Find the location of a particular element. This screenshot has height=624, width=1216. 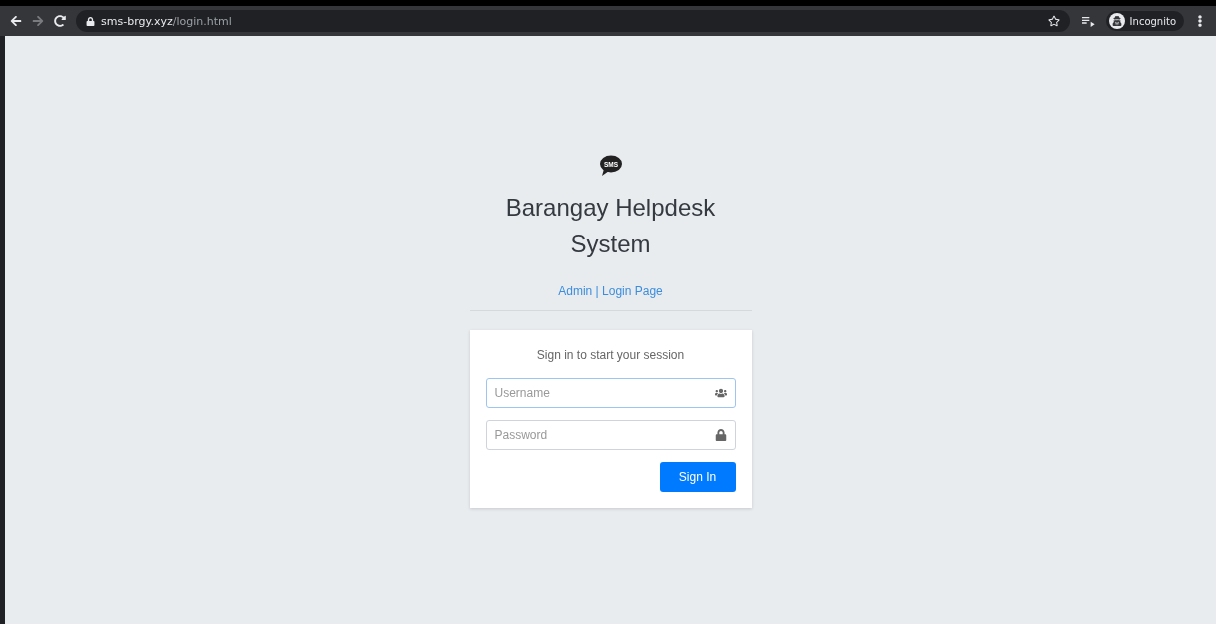

sign-in-button: Sign In is located at coordinates (697, 477).